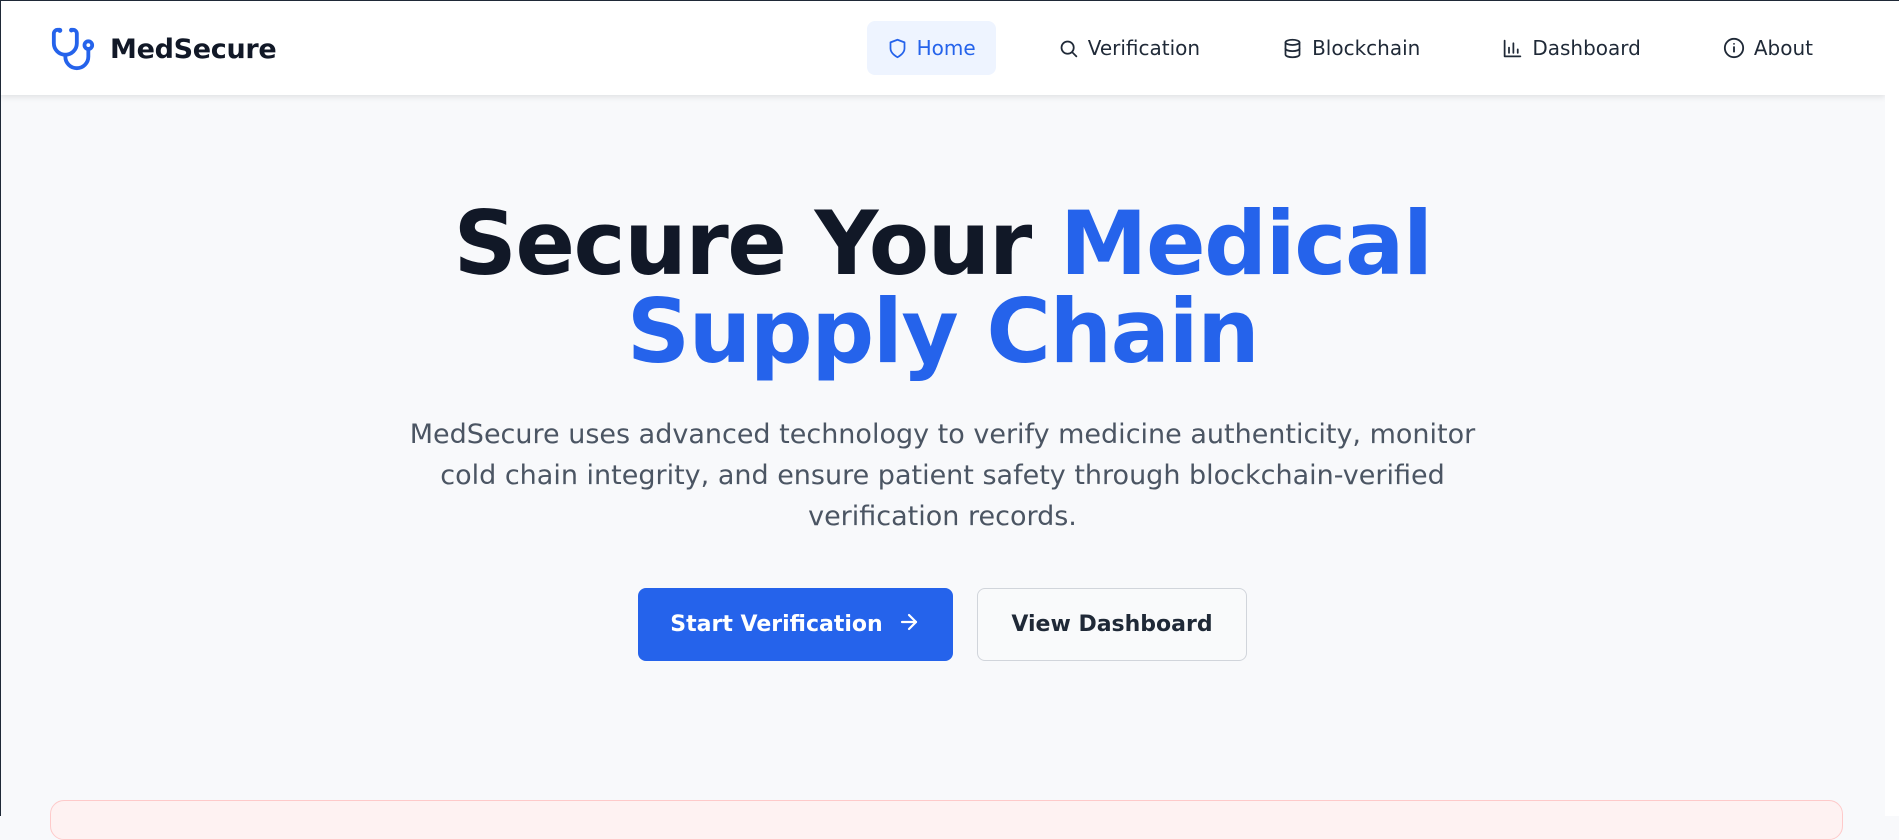 The image size is (1899, 840). Describe the element at coordinates (193, 49) in the screenshot. I see `brand-name: MedSecure` at that location.